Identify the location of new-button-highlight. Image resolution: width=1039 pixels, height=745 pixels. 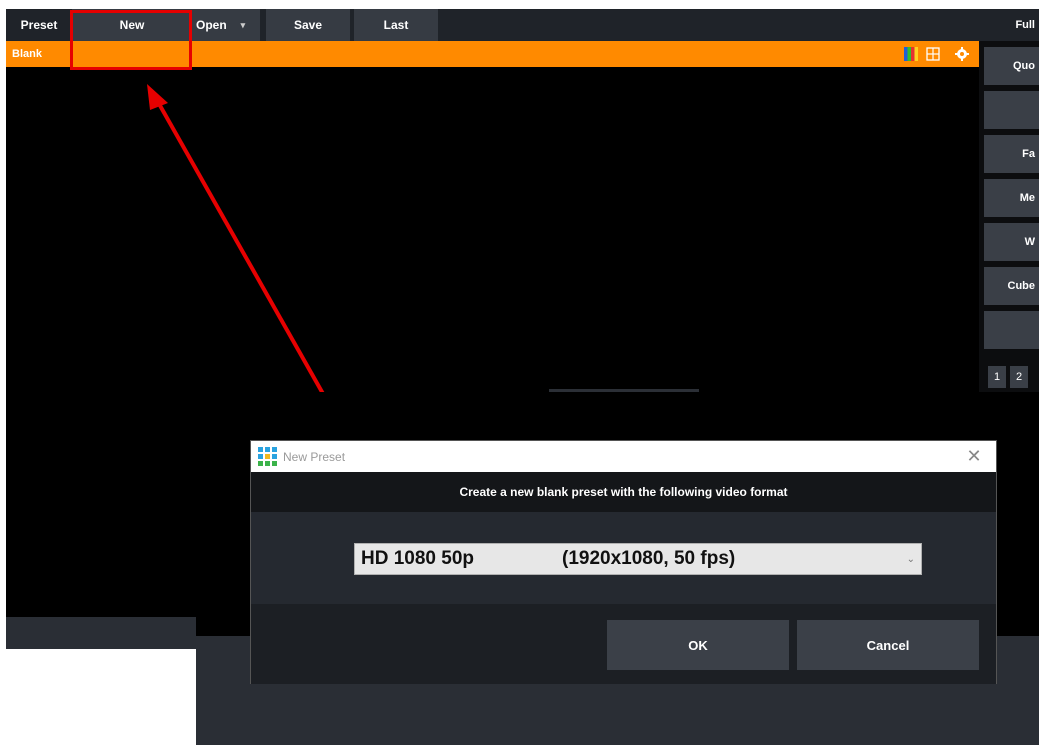
(131, 40).